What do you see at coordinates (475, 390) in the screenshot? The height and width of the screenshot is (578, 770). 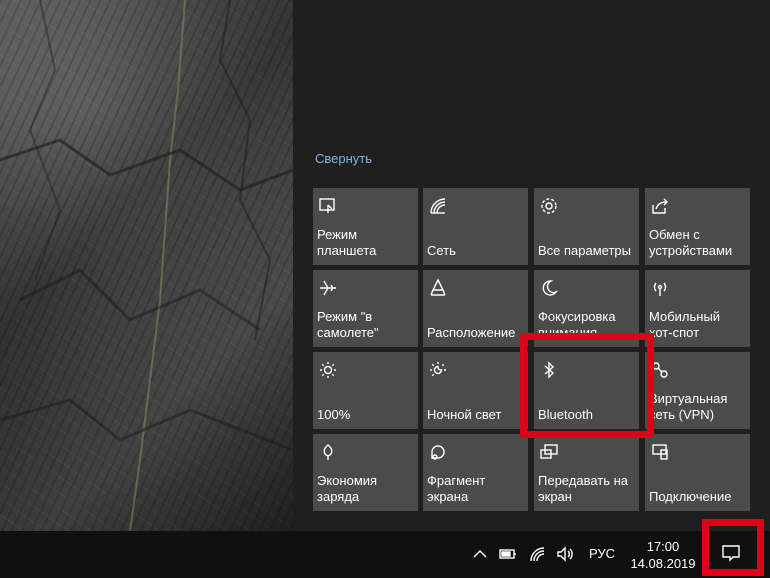 I see `tile-night-light: Ночной свет` at bounding box center [475, 390].